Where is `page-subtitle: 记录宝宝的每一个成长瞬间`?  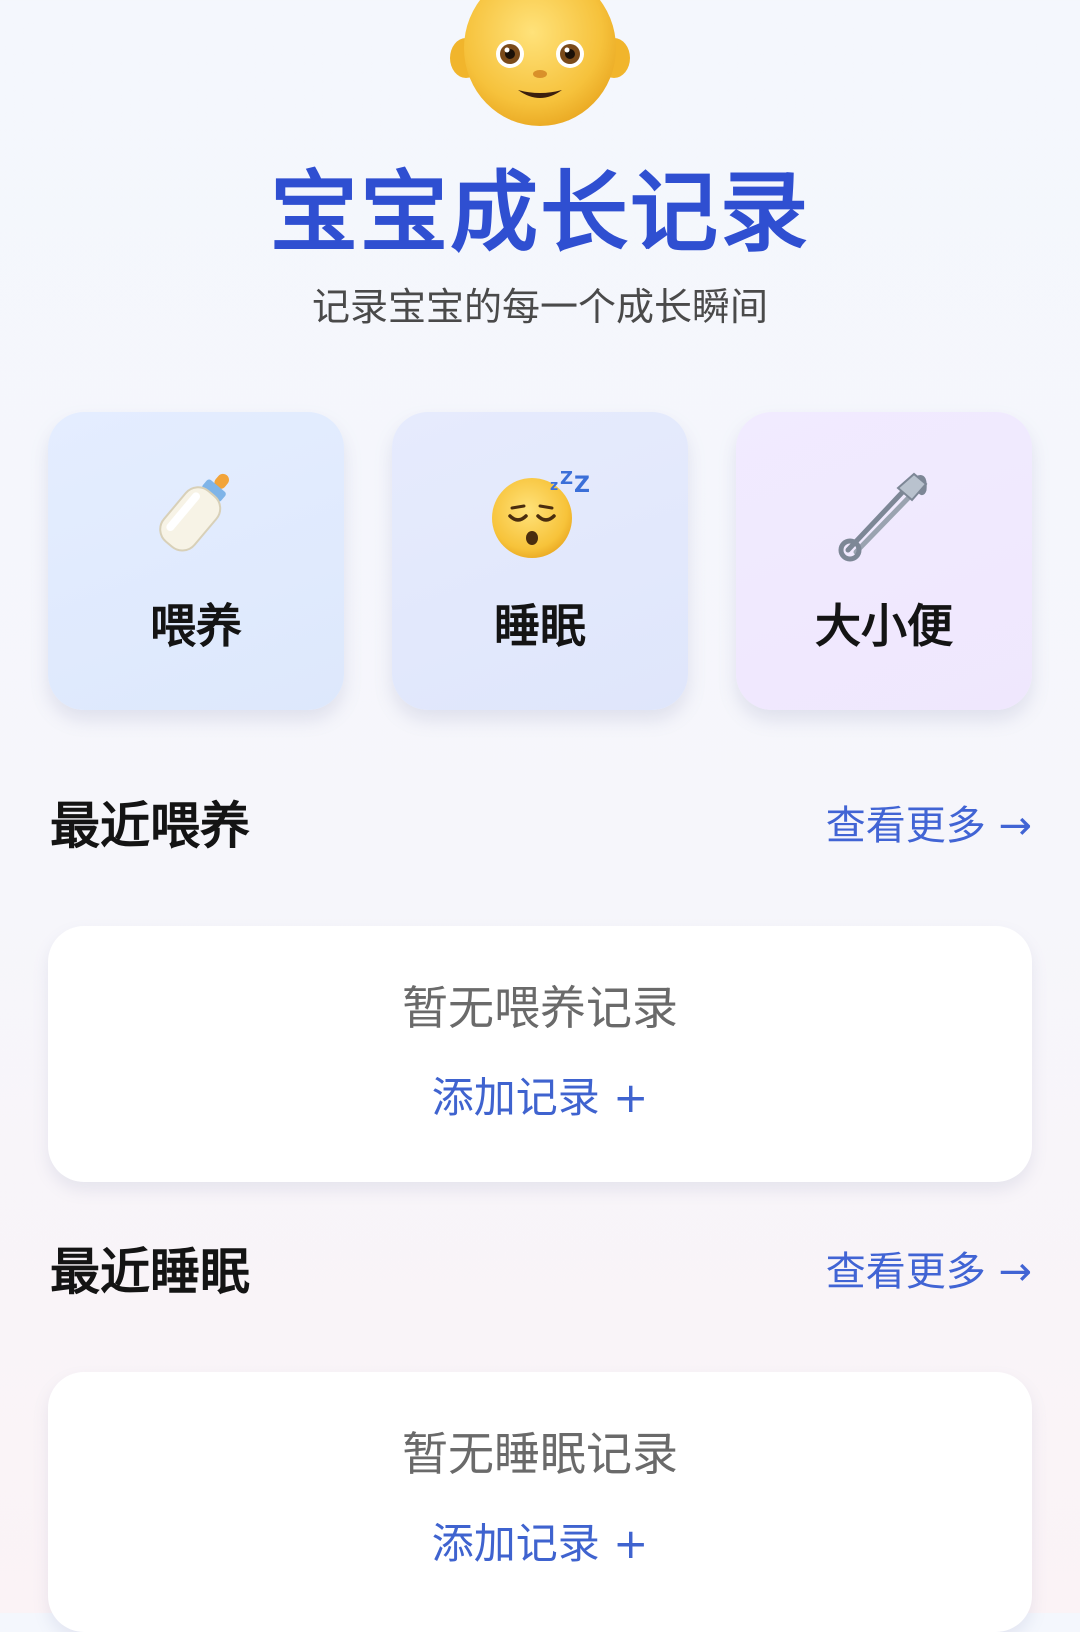 page-subtitle: 记录宝宝的每一个成长瞬间 is located at coordinates (539, 307).